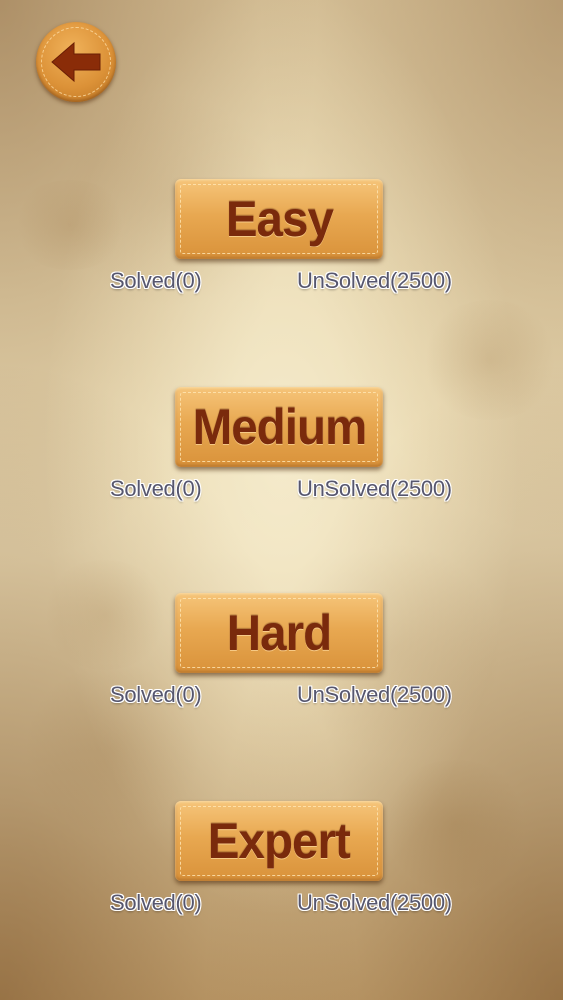  I want to click on medium-button-label: Medium, so click(279, 427).